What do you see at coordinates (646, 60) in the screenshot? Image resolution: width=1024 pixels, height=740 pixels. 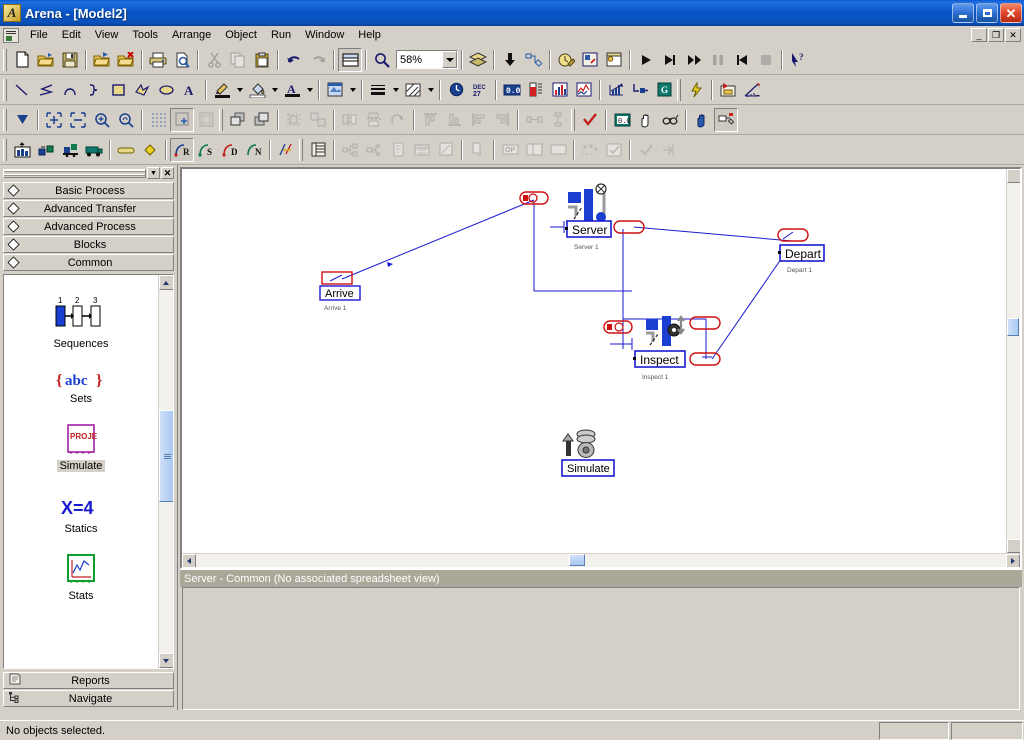 I see `run-go-icon` at bounding box center [646, 60].